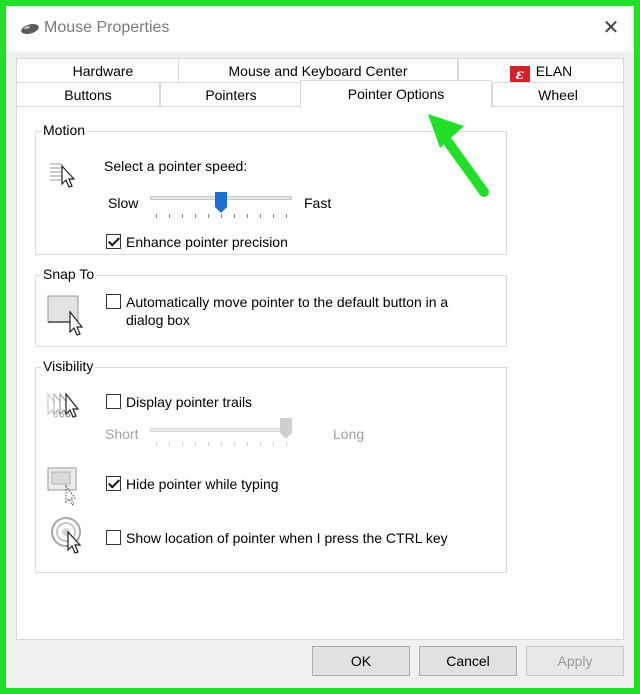  I want to click on tab-label: Mouse and Keyboard Center, so click(318, 71).